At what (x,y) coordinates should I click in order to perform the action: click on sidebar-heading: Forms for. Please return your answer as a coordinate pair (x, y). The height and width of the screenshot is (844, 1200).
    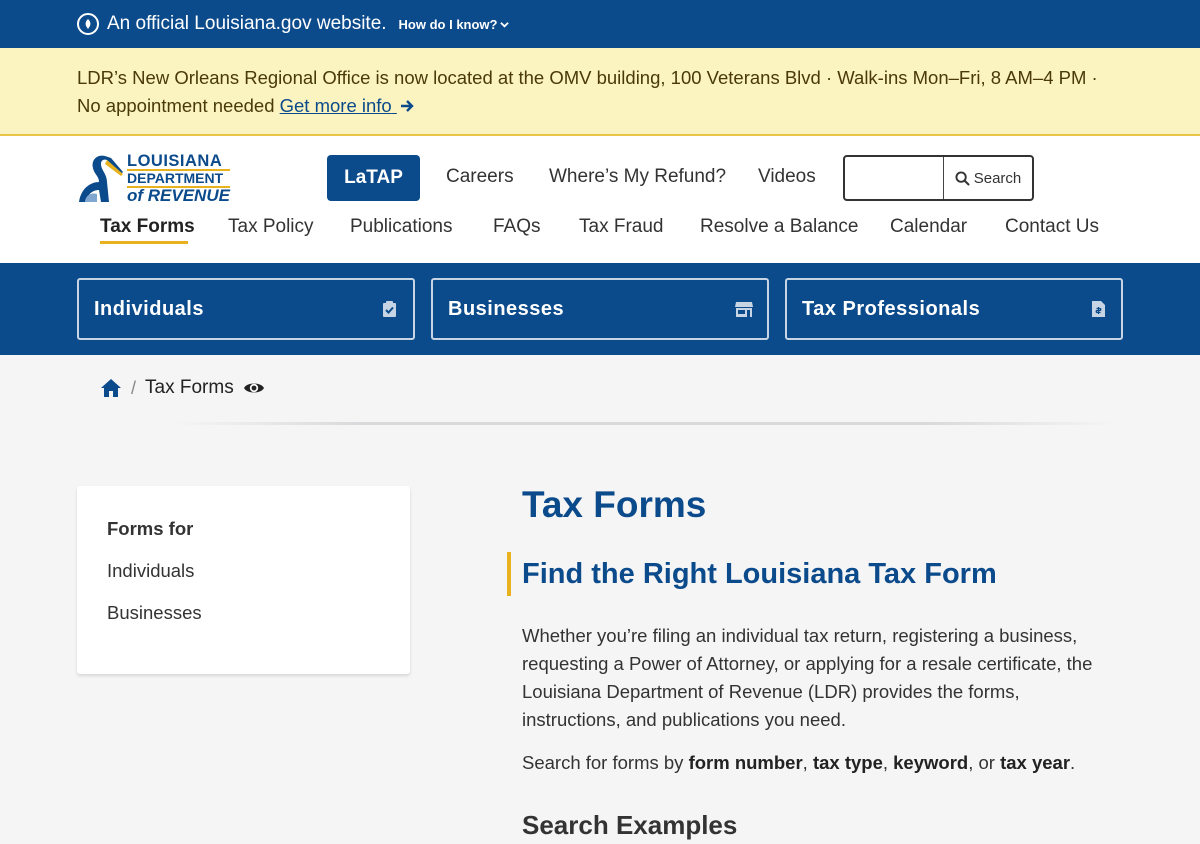
    Looking at the image, I should click on (150, 528).